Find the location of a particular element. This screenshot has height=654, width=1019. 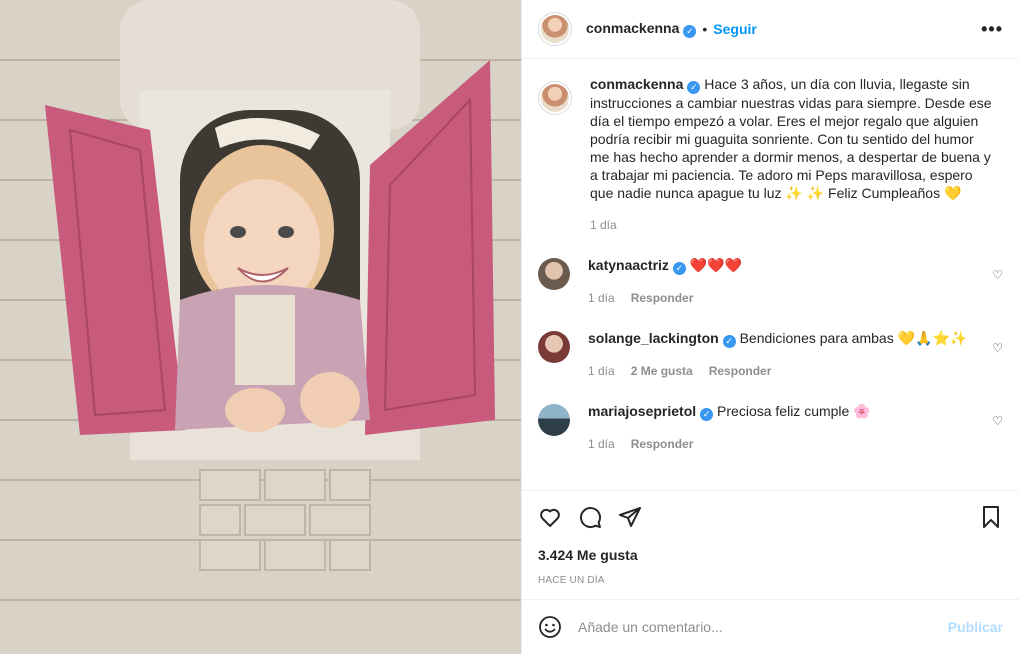

caption-meta: 1 día is located at coordinates (791, 225).